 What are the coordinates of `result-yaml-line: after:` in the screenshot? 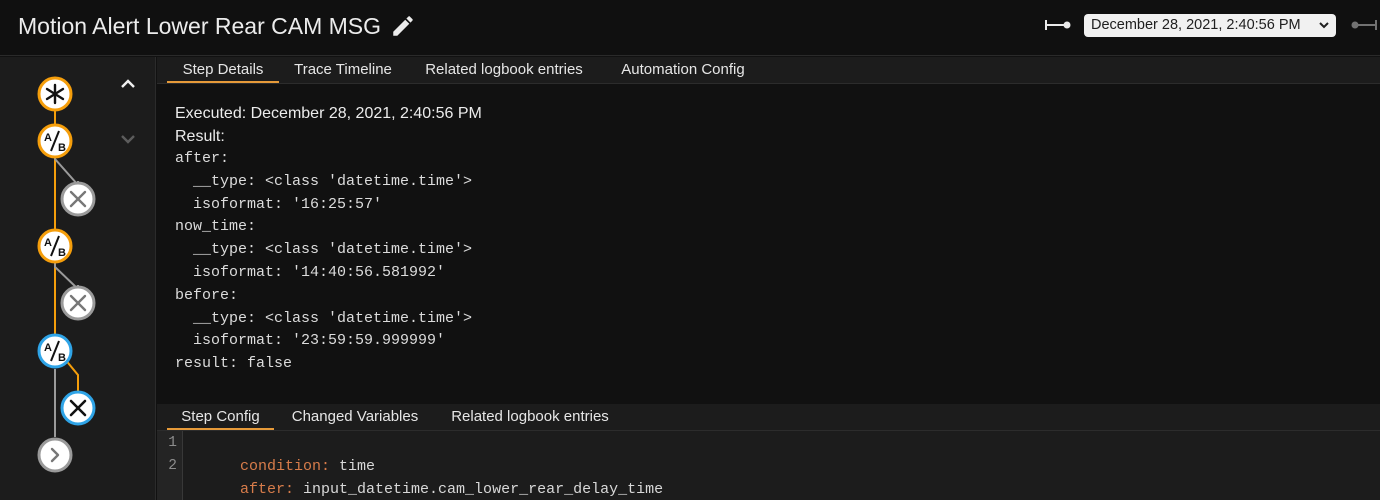 It's located at (202, 158).